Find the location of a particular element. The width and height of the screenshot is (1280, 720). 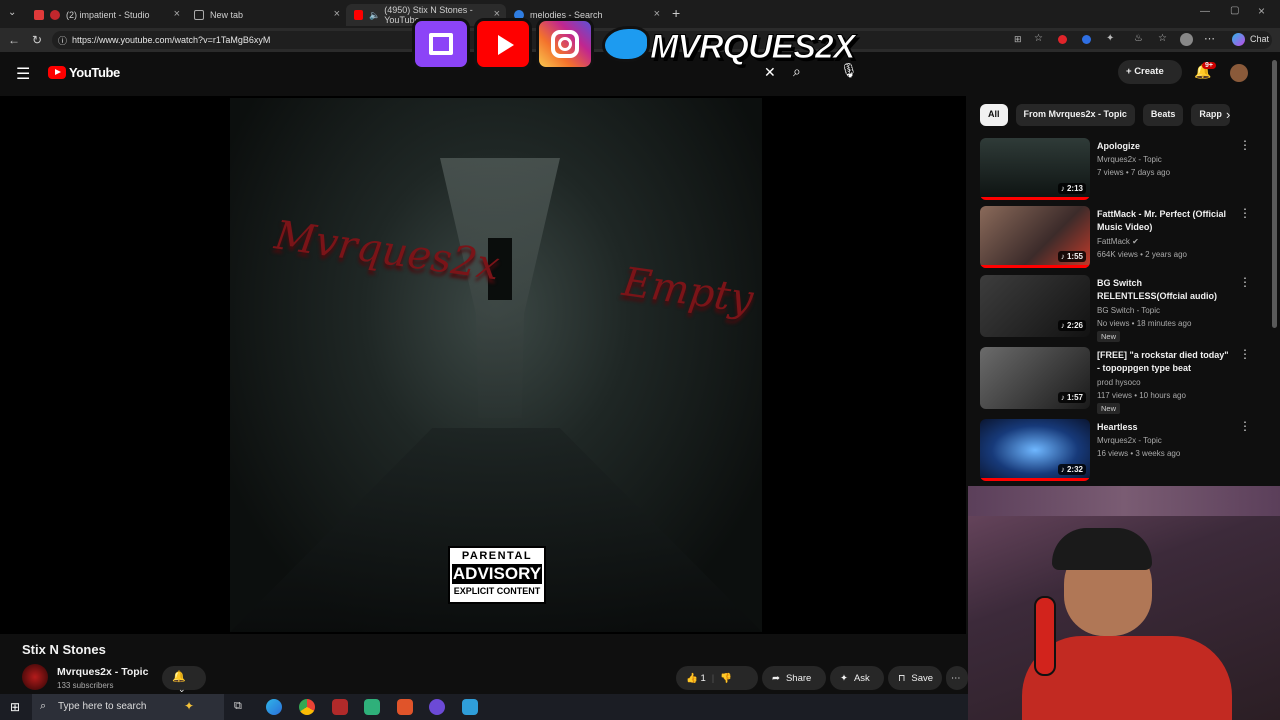

video-stats: 16 views • 3 weeks ago is located at coordinates (1139, 453).